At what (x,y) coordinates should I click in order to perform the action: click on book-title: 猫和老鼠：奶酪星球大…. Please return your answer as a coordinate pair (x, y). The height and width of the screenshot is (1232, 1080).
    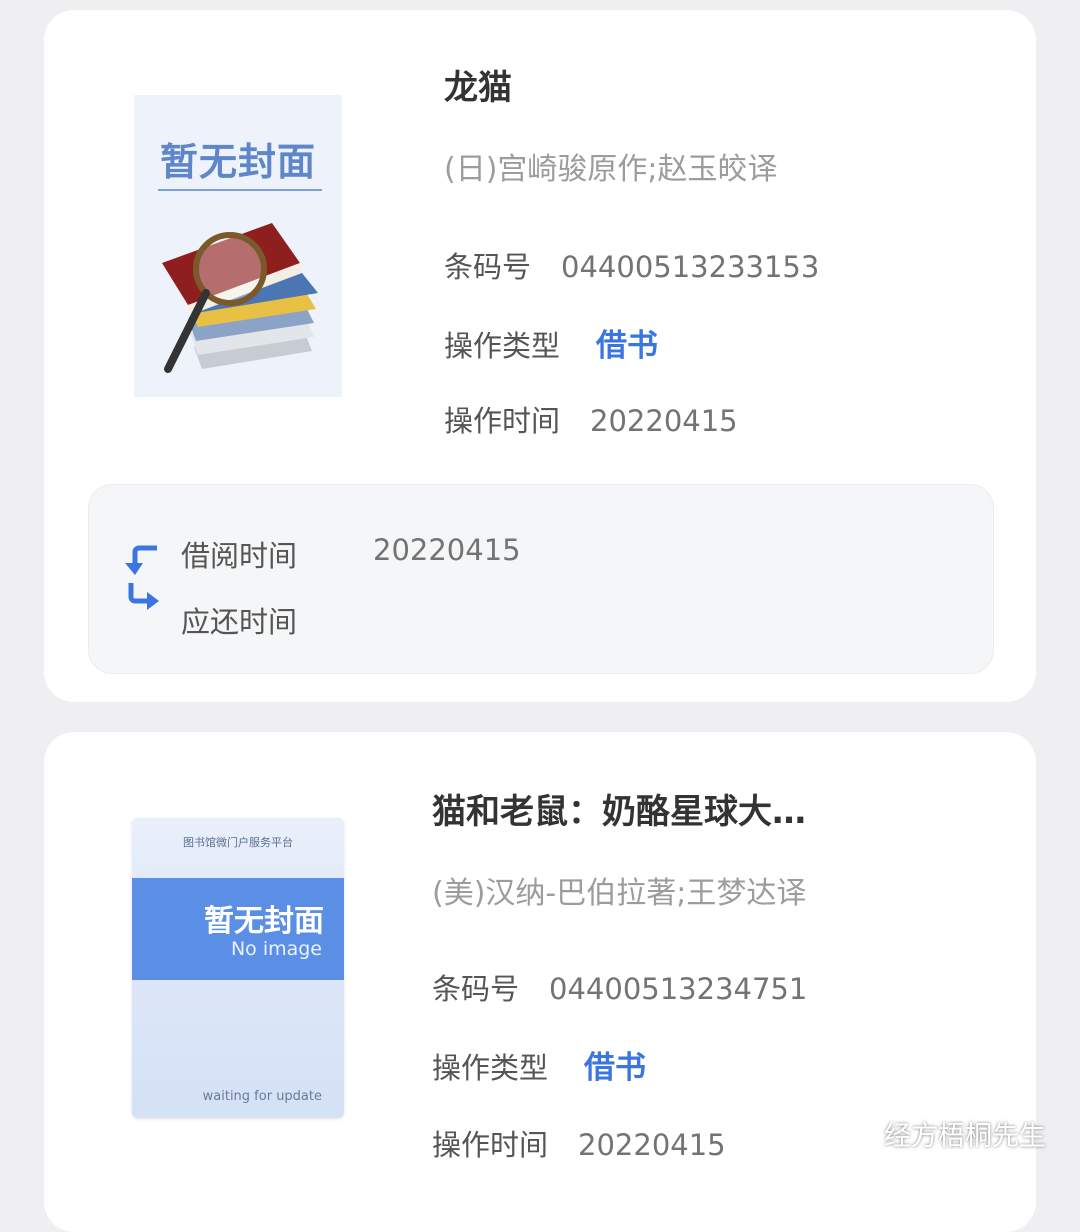
    Looking at the image, I should click on (619, 808).